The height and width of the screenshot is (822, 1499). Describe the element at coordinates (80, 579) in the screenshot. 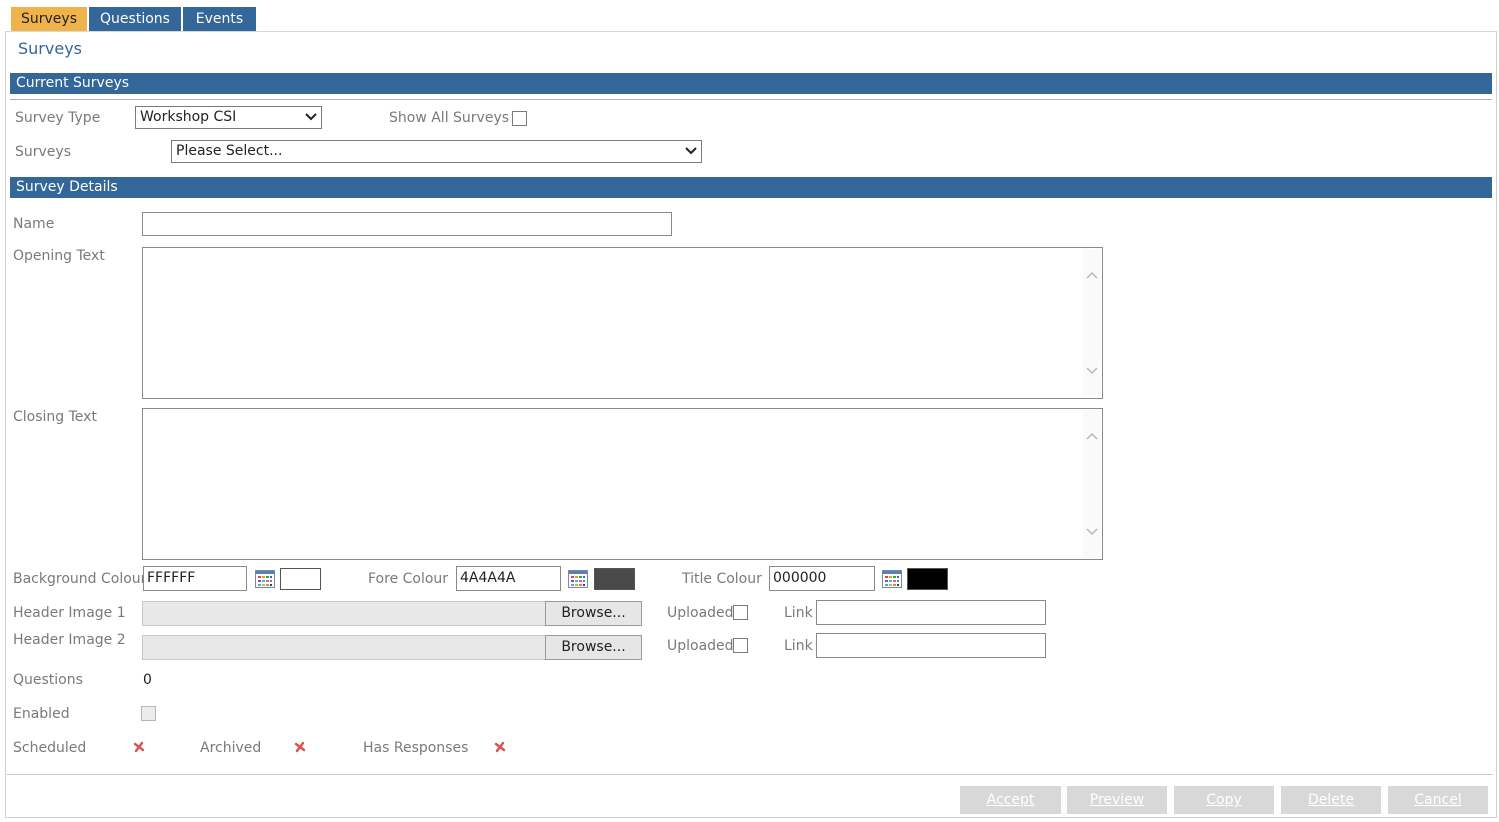

I see `background-colour-label: Background Colour` at that location.